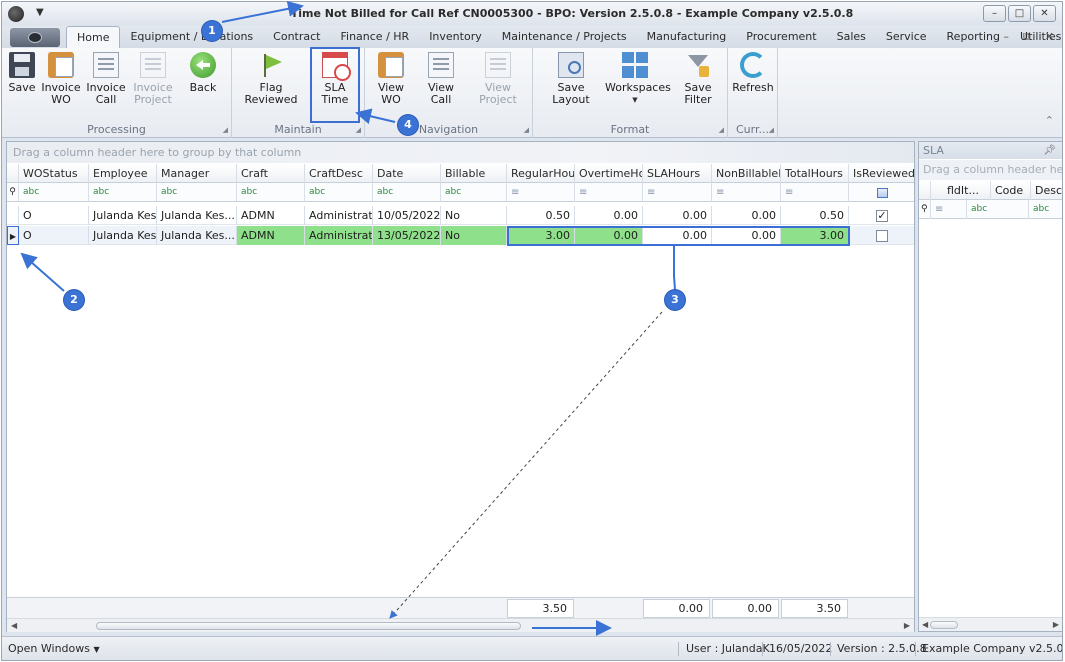  Describe the element at coordinates (61, 79) in the screenshot. I see `invoice-wo-button: Invoice WO` at that location.